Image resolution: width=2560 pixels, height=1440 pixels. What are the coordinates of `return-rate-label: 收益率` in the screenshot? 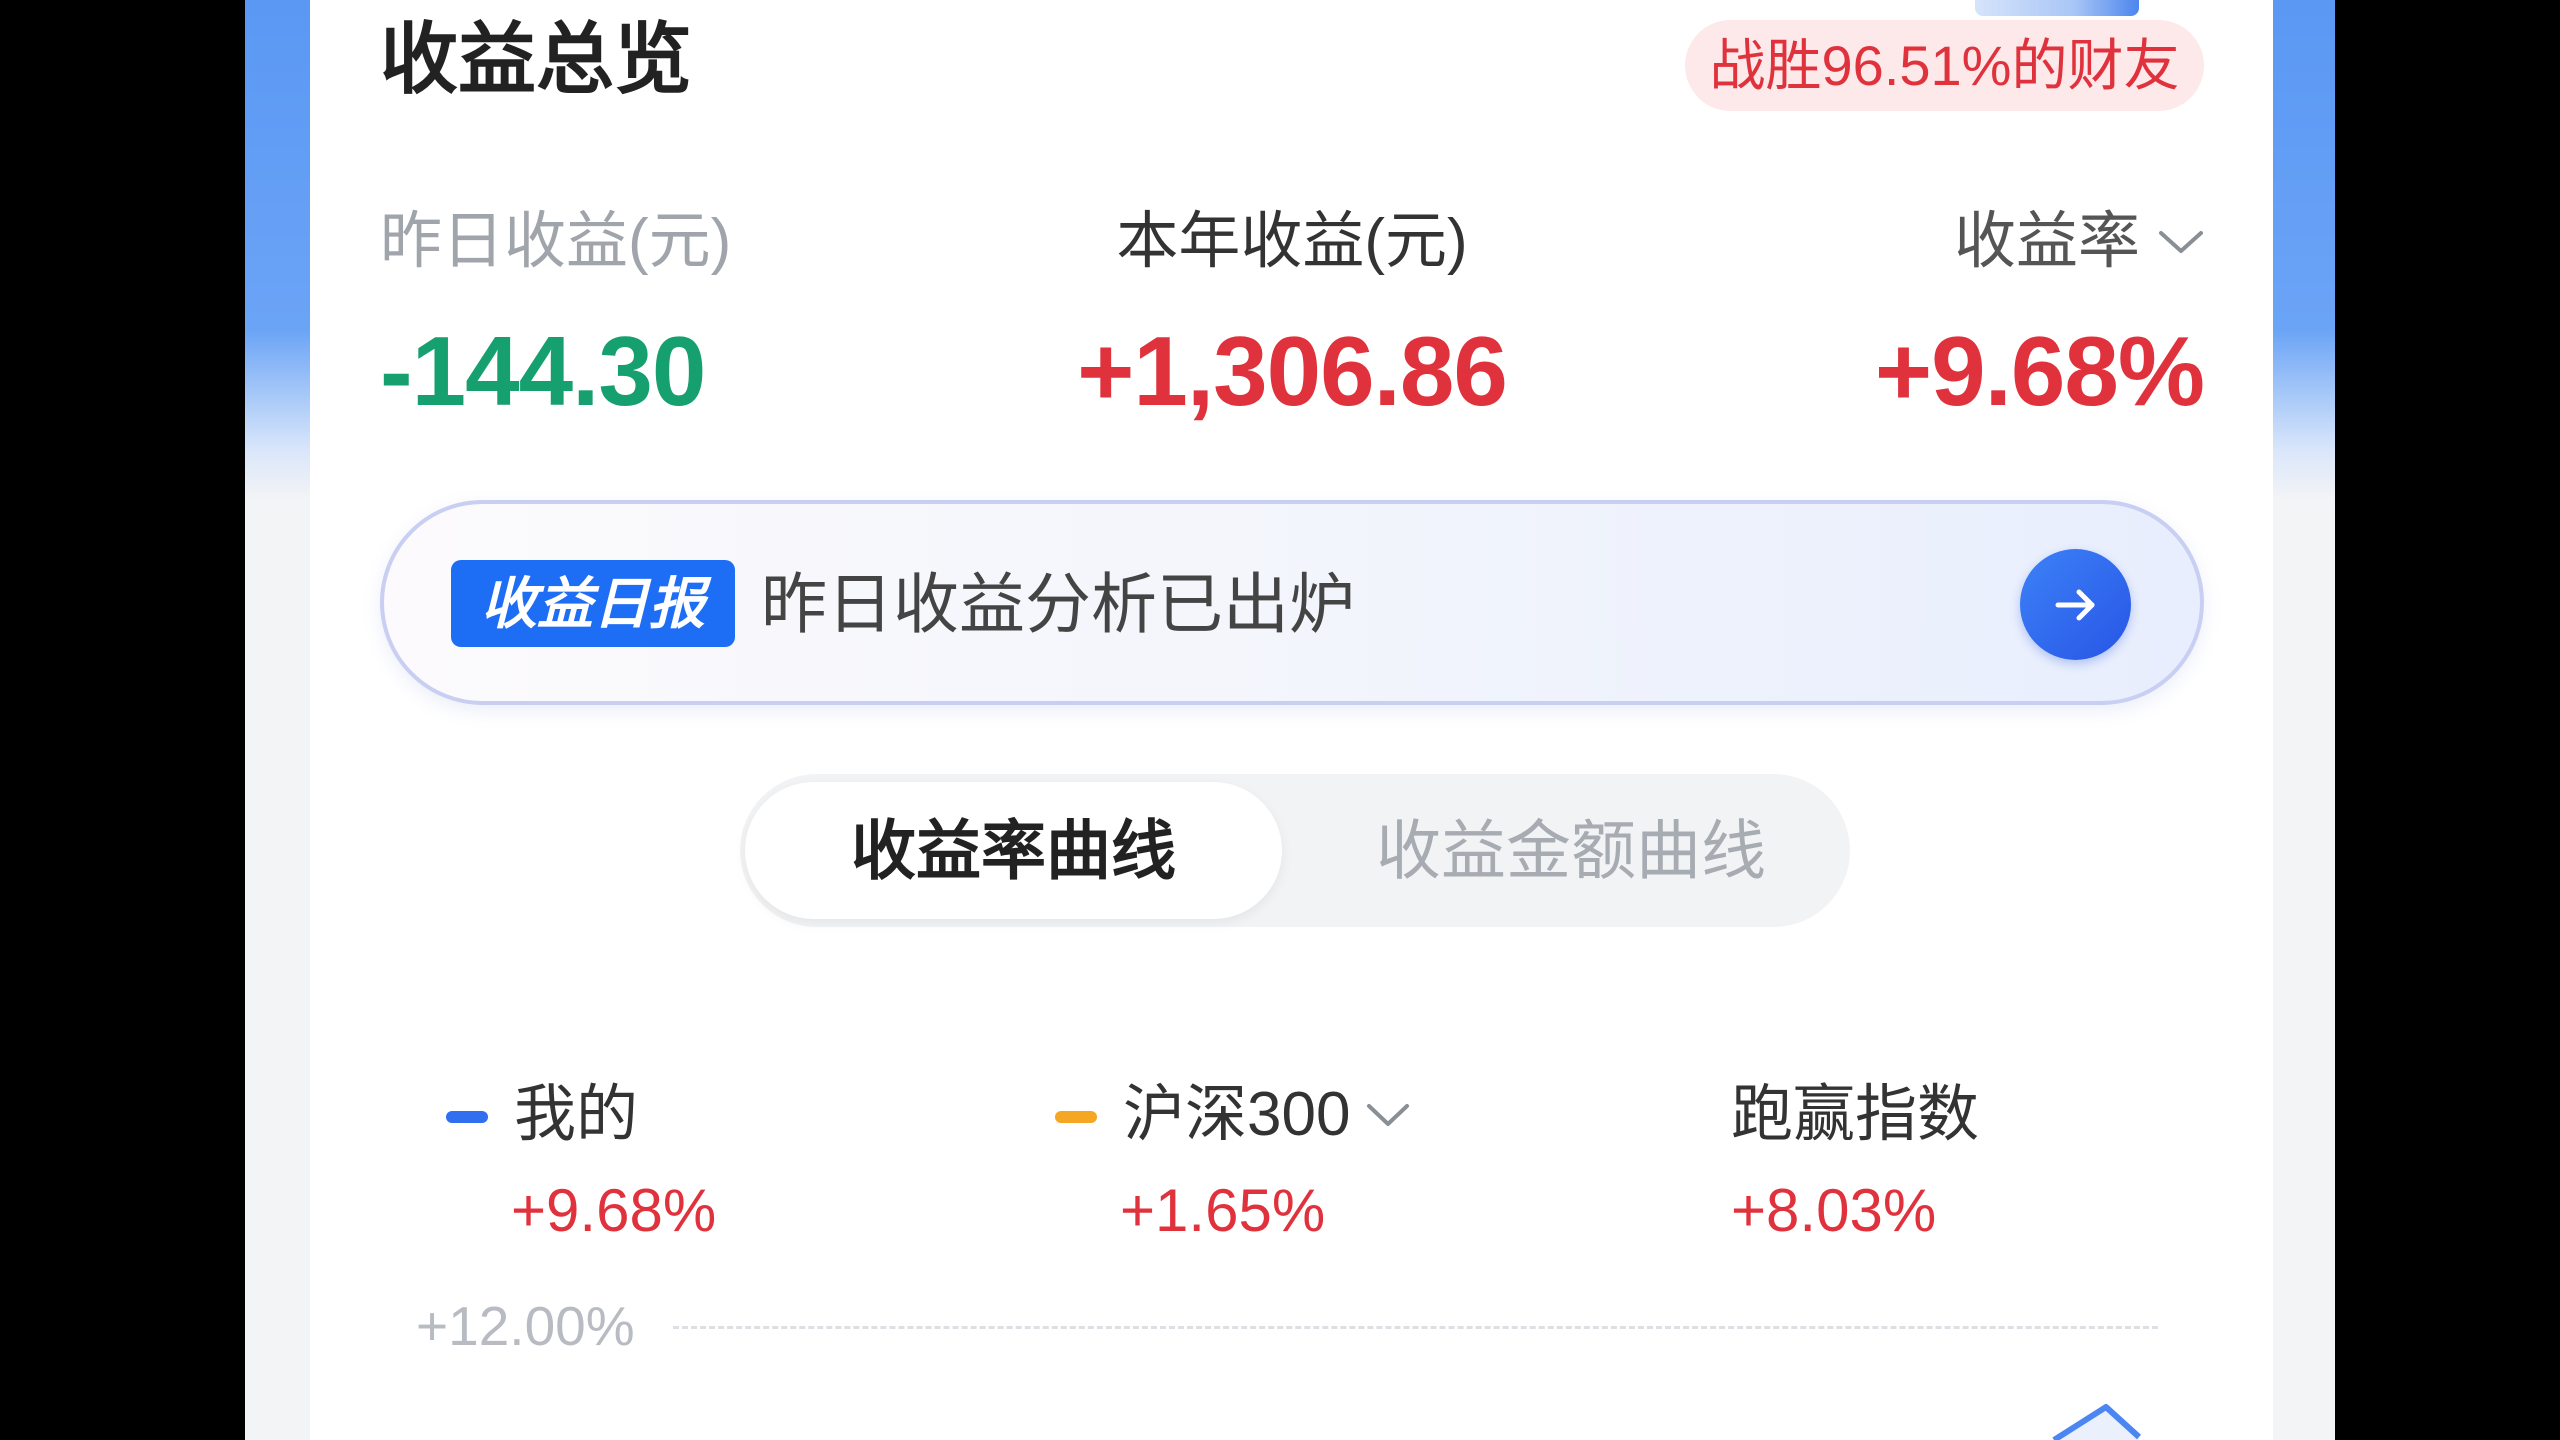 It's located at (2046, 241).